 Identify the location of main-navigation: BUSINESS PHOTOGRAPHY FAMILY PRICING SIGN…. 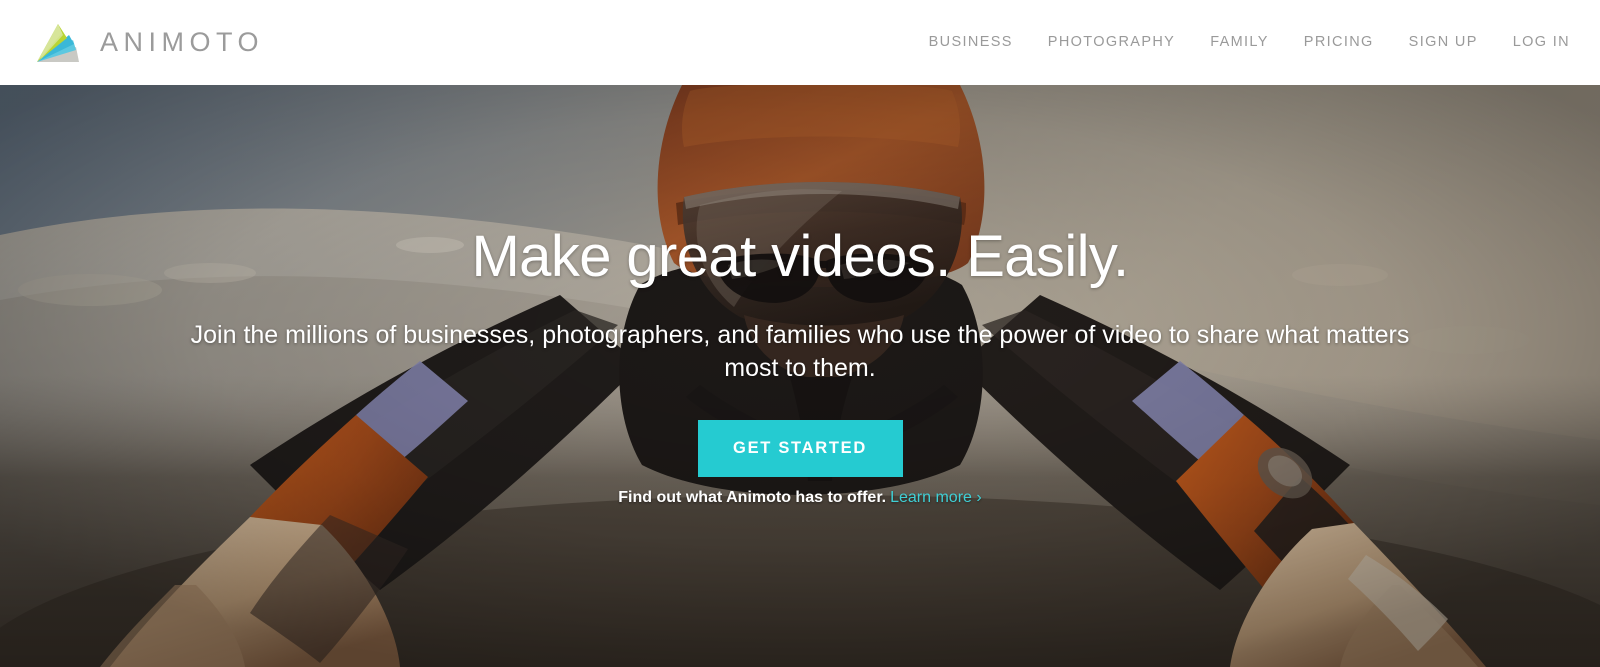
(1249, 42).